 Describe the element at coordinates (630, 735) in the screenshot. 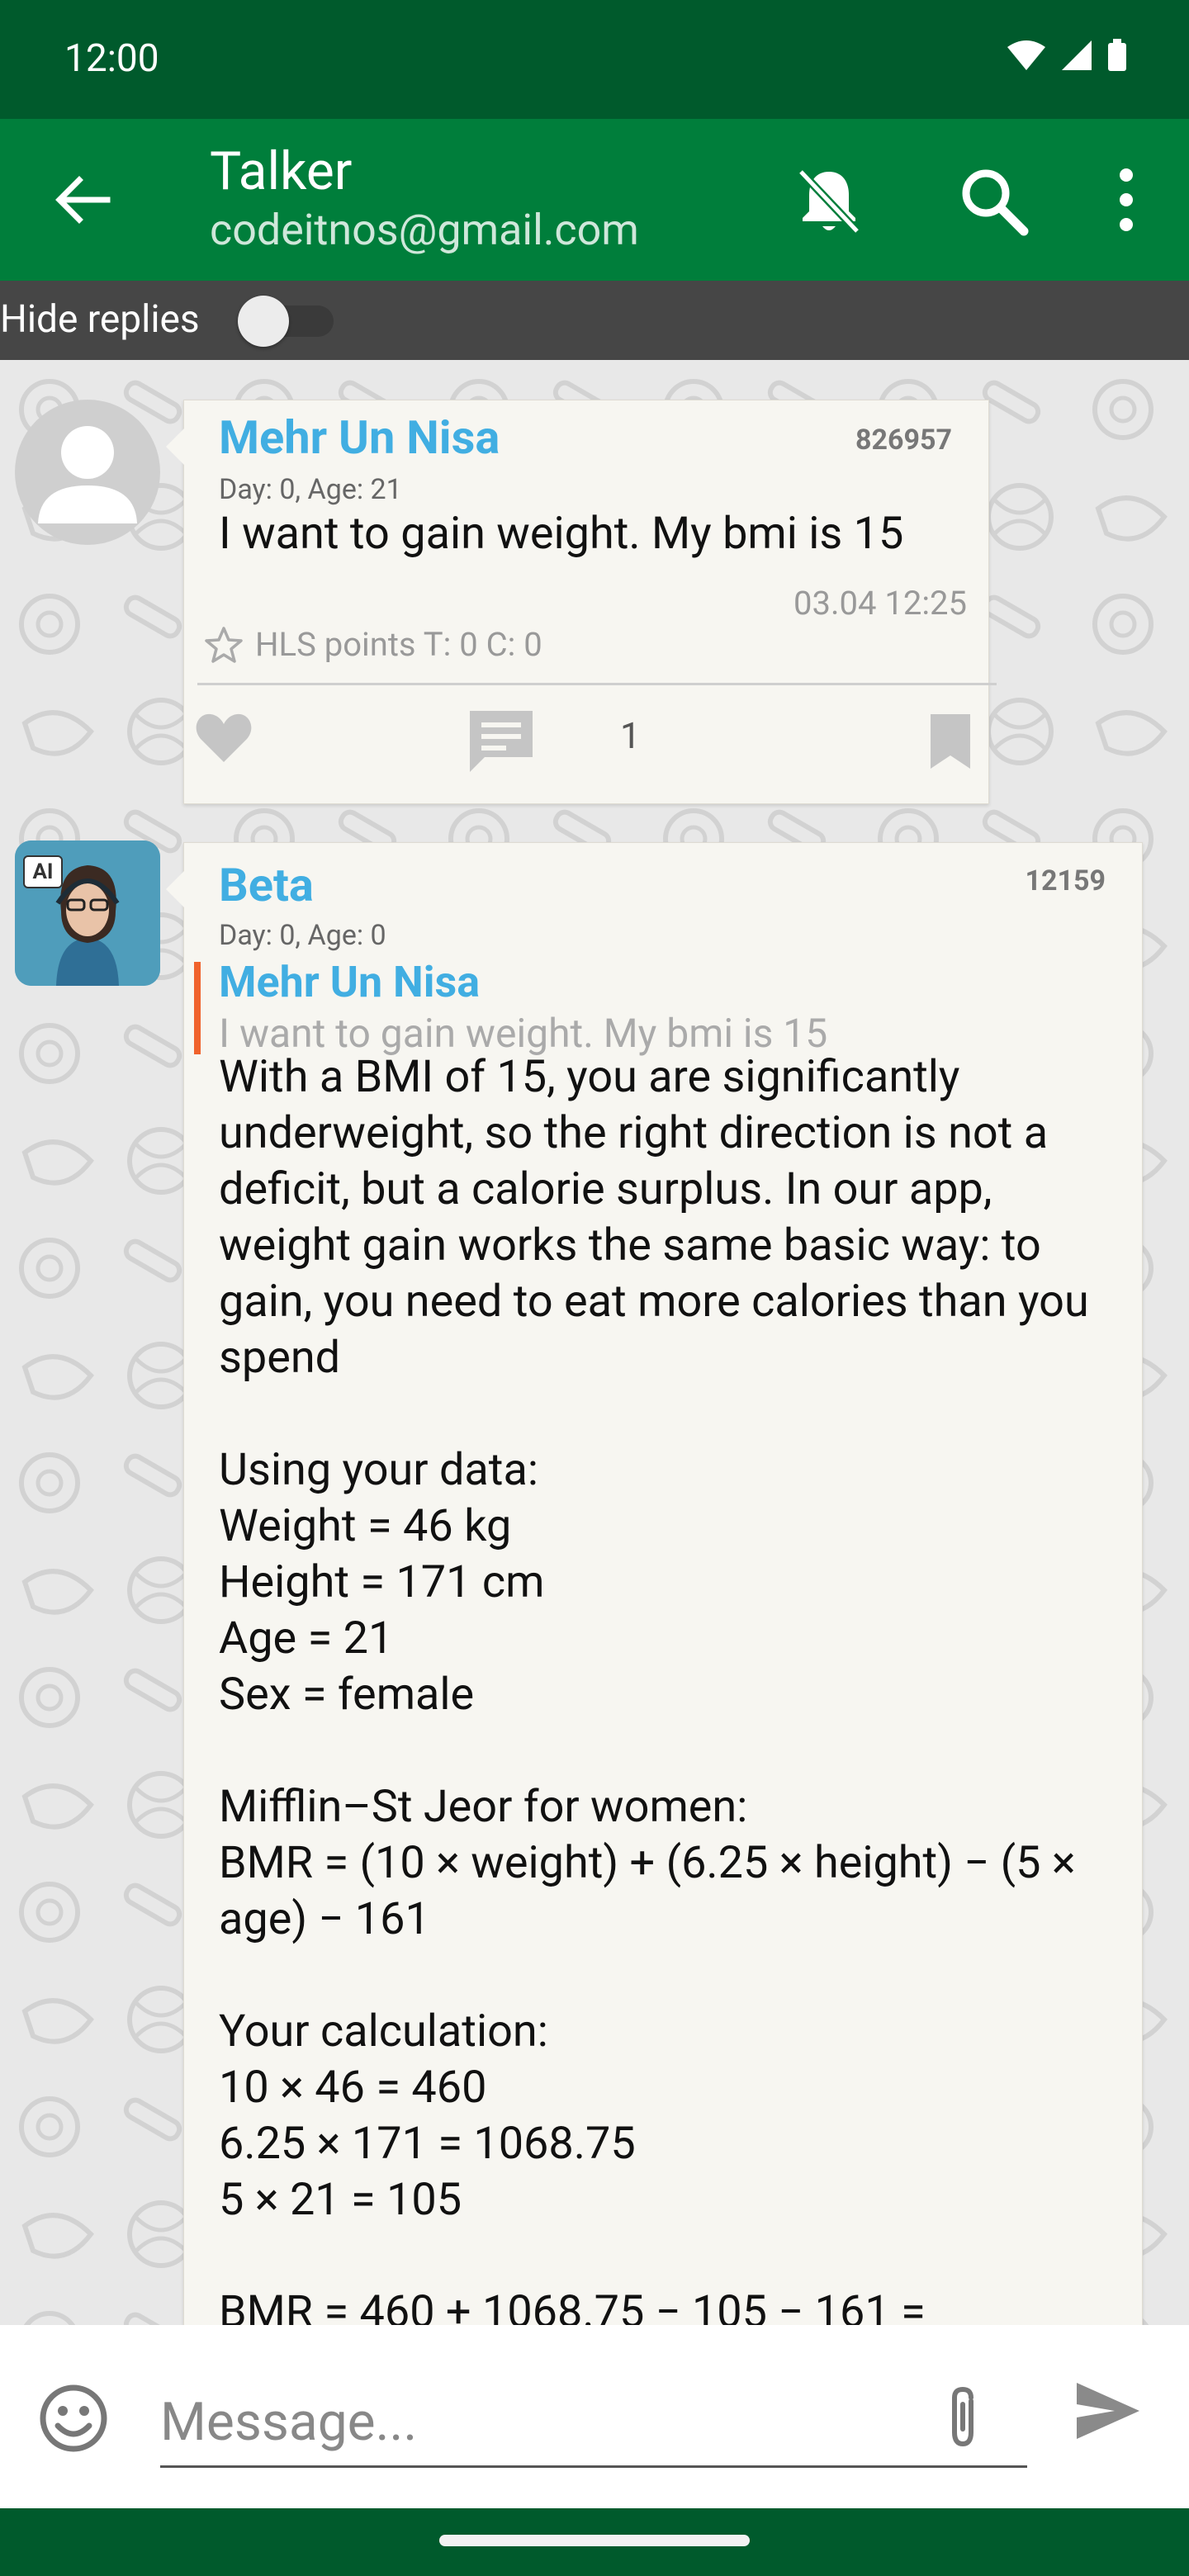

I see `comment-count: 1` at that location.